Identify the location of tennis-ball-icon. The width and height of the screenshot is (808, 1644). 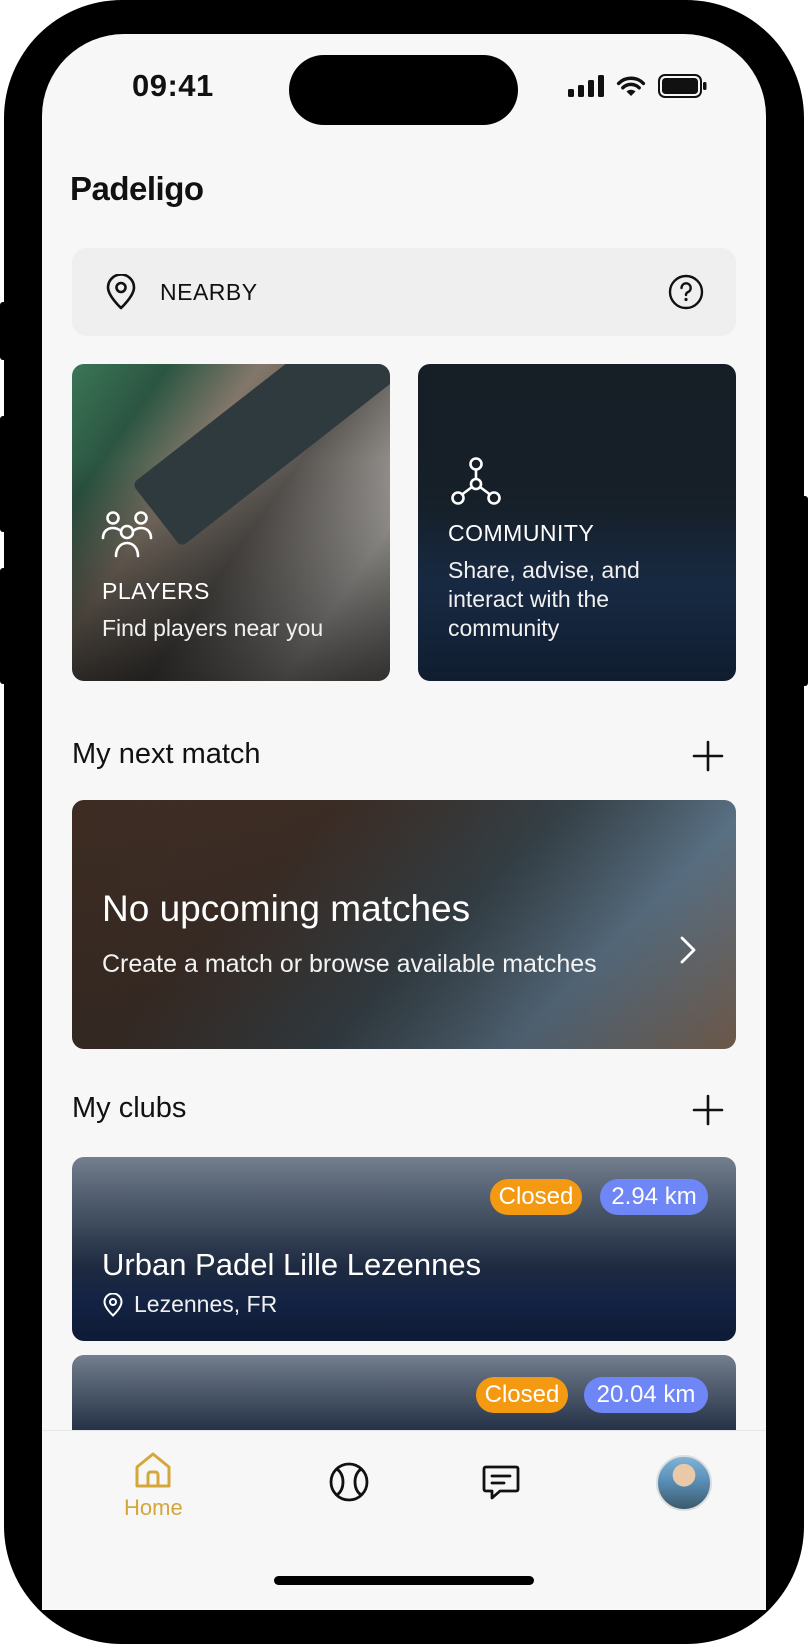
(349, 1482).